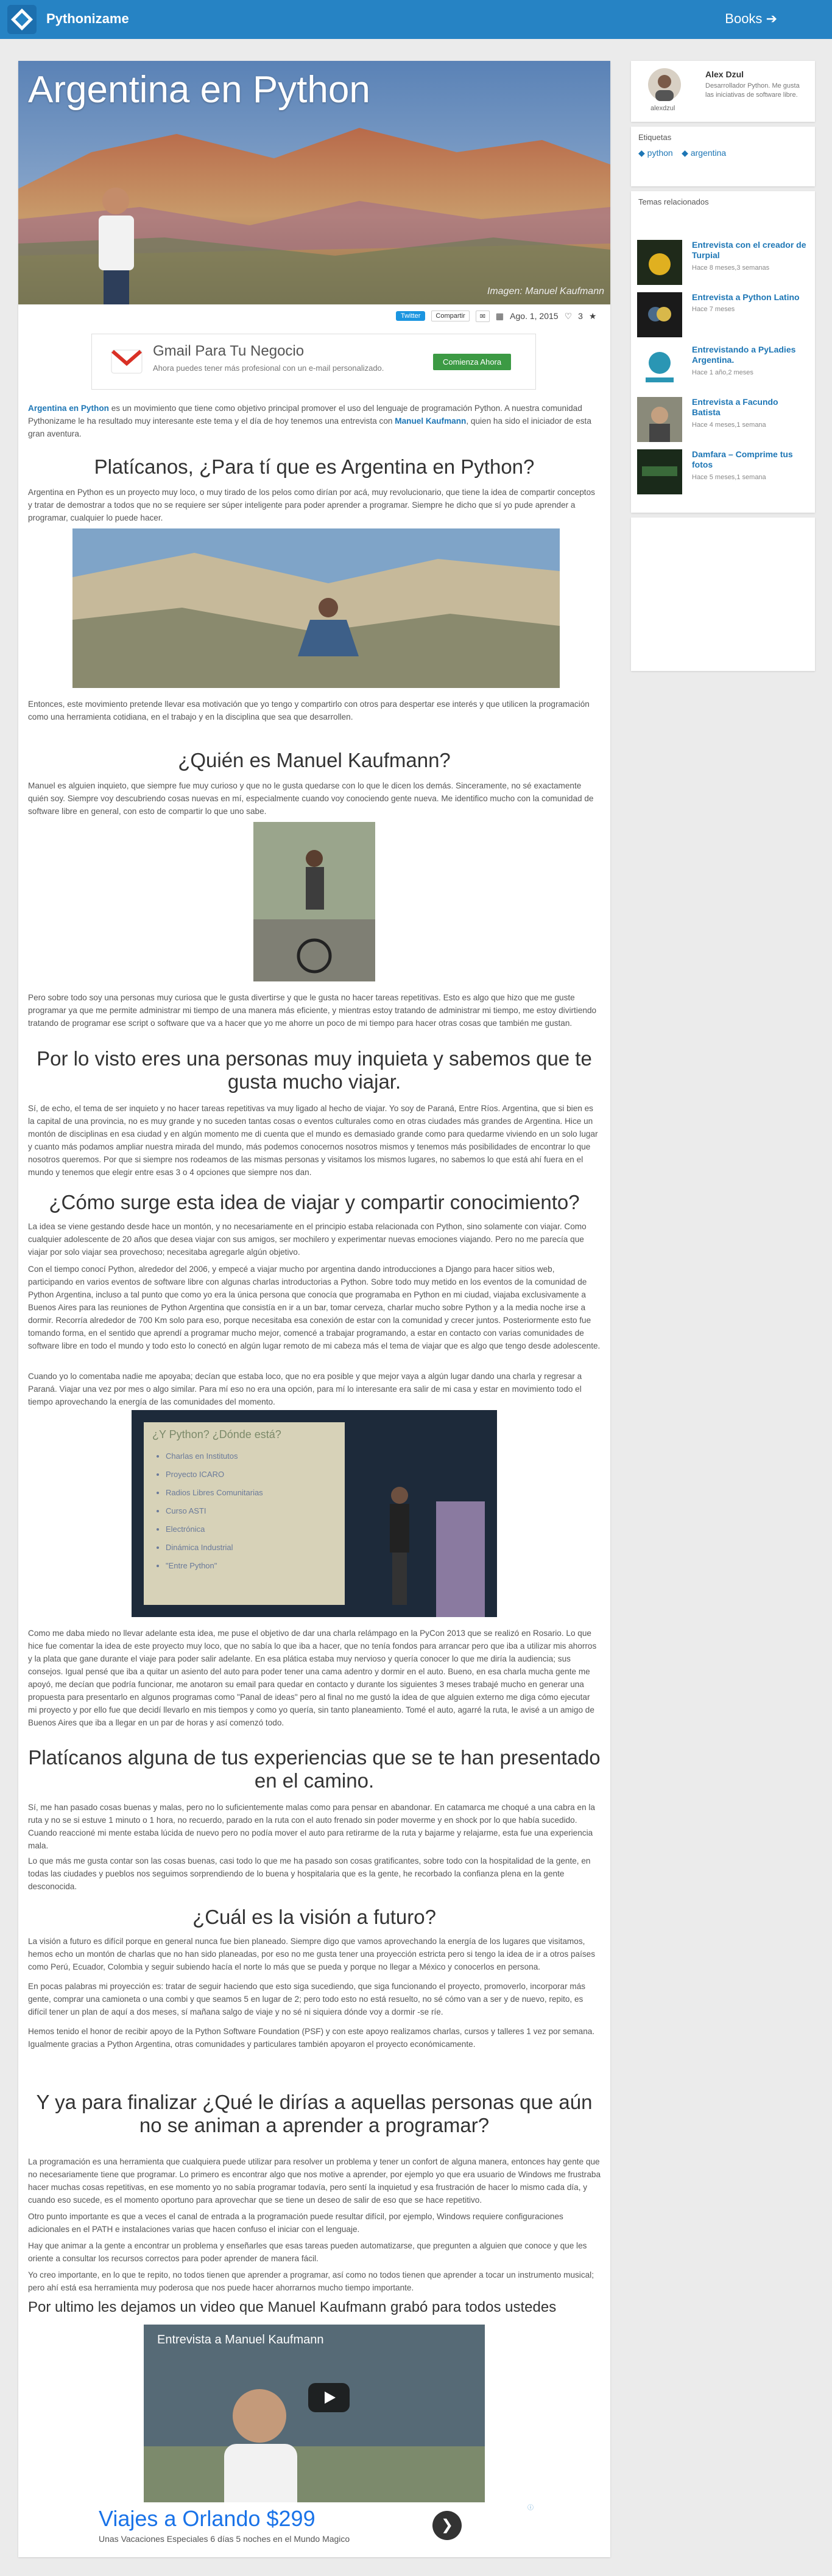 The width and height of the screenshot is (832, 2576). Describe the element at coordinates (771, 18) in the screenshot. I see `arrow-right-icon: ➔` at that location.